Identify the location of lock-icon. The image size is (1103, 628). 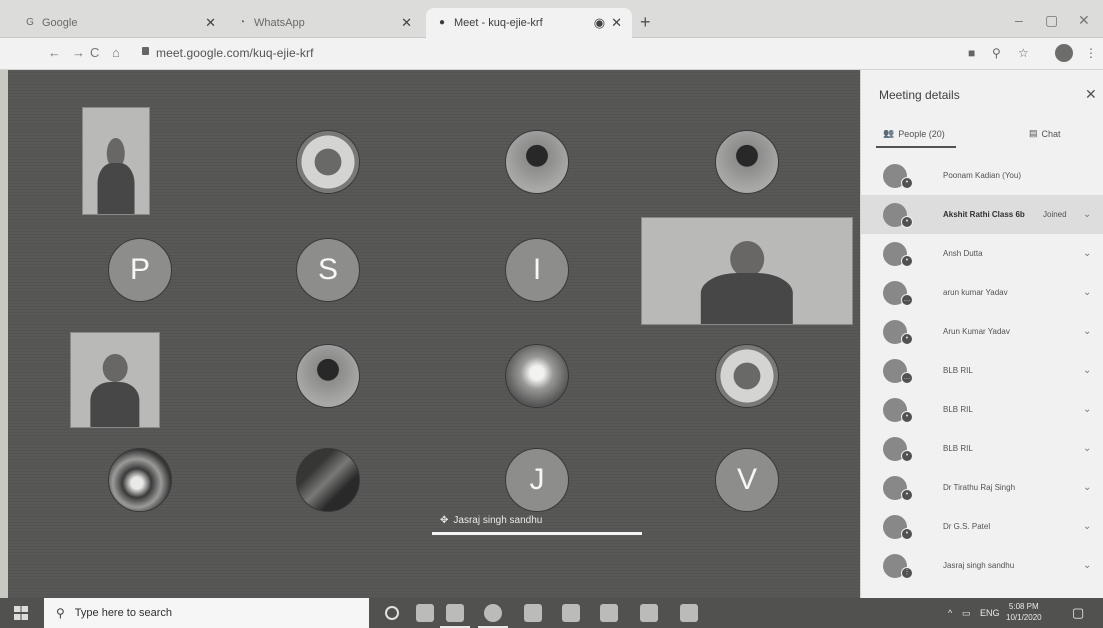
(145, 51).